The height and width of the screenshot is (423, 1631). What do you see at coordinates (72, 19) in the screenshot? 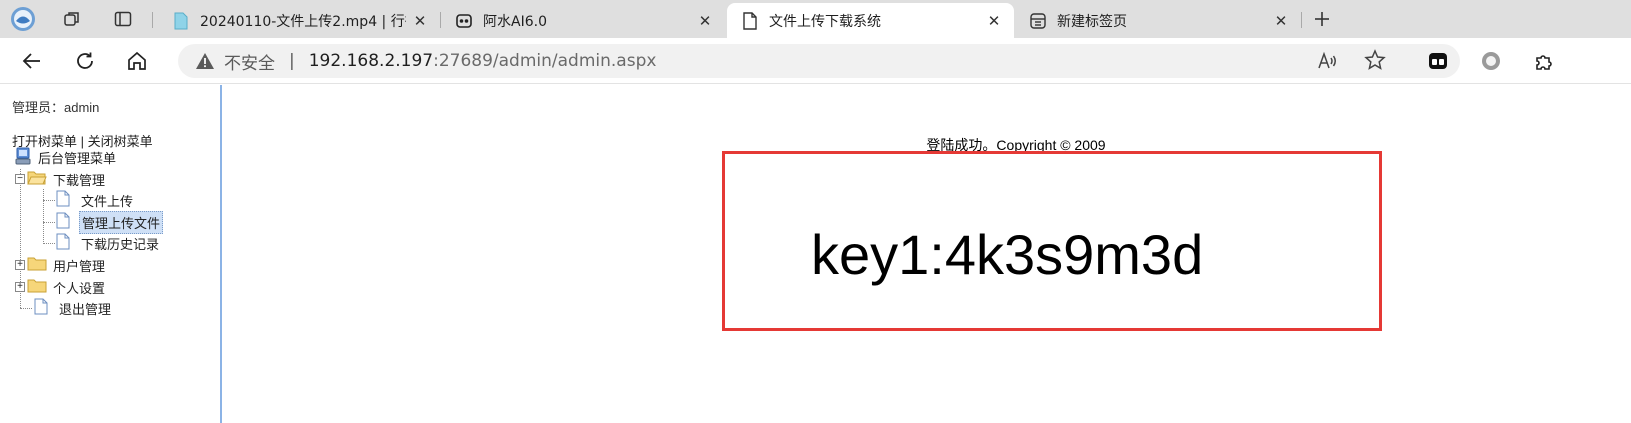
I see `workspaces-icon` at bounding box center [72, 19].